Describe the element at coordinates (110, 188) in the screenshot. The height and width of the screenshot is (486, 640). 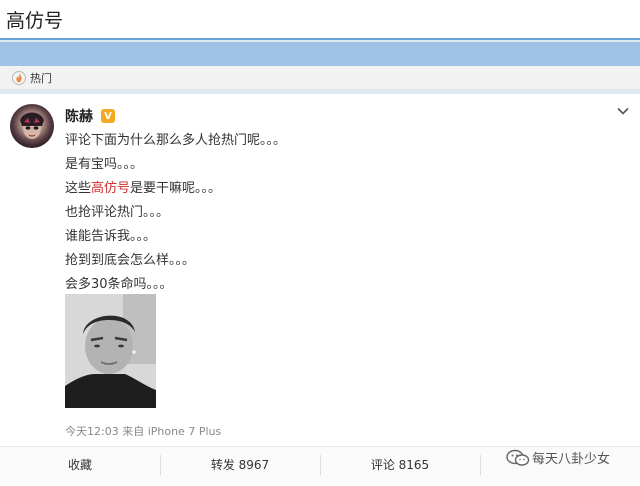
I see `hashtag-link: 高仿号` at that location.